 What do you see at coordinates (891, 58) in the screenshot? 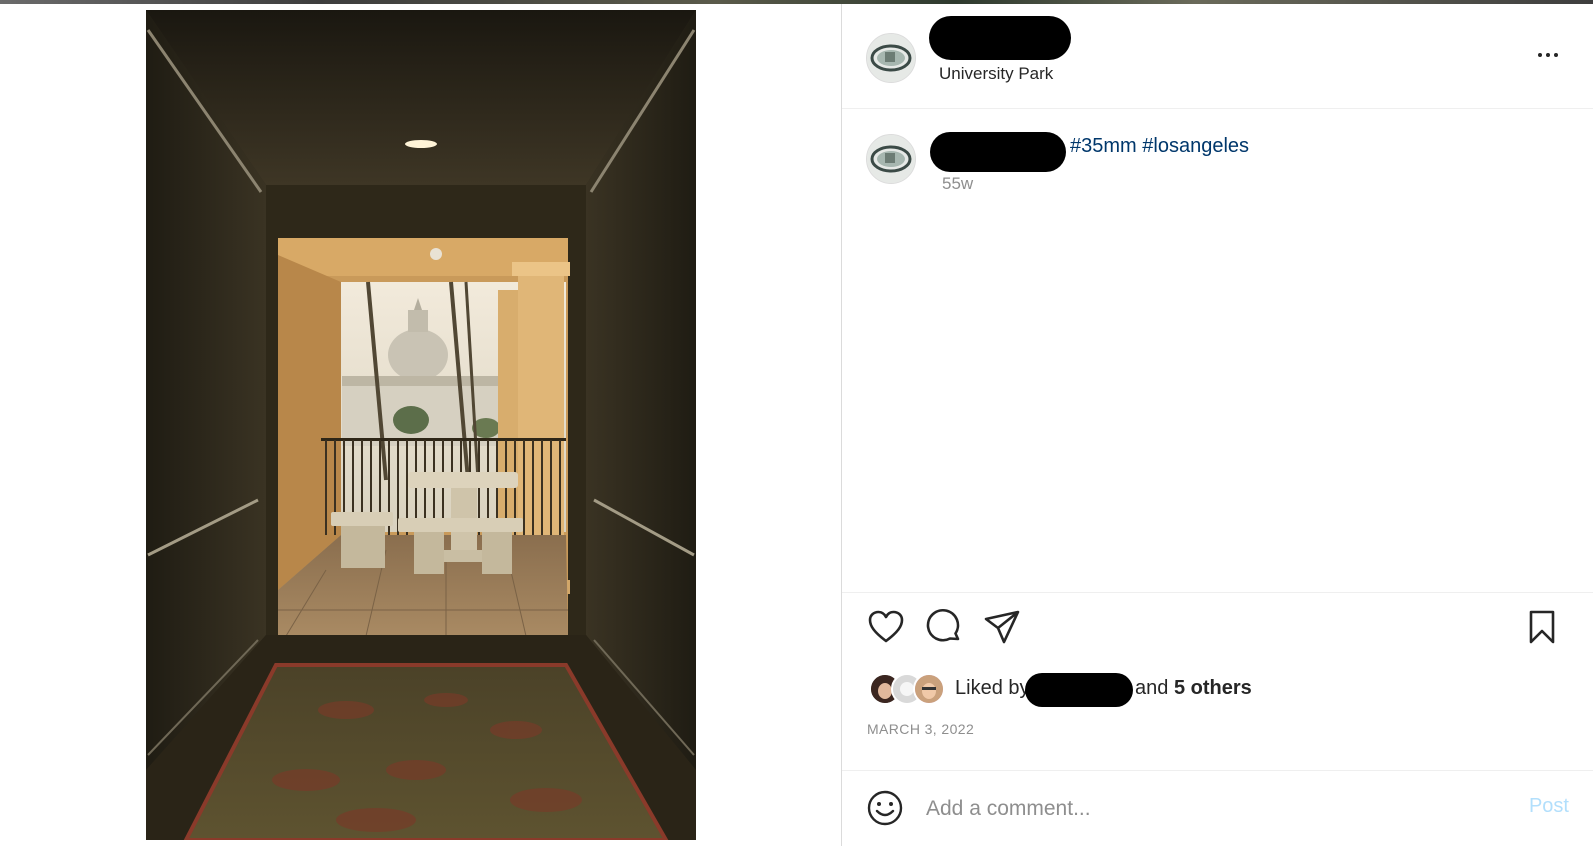
I see `author-avatar` at bounding box center [891, 58].